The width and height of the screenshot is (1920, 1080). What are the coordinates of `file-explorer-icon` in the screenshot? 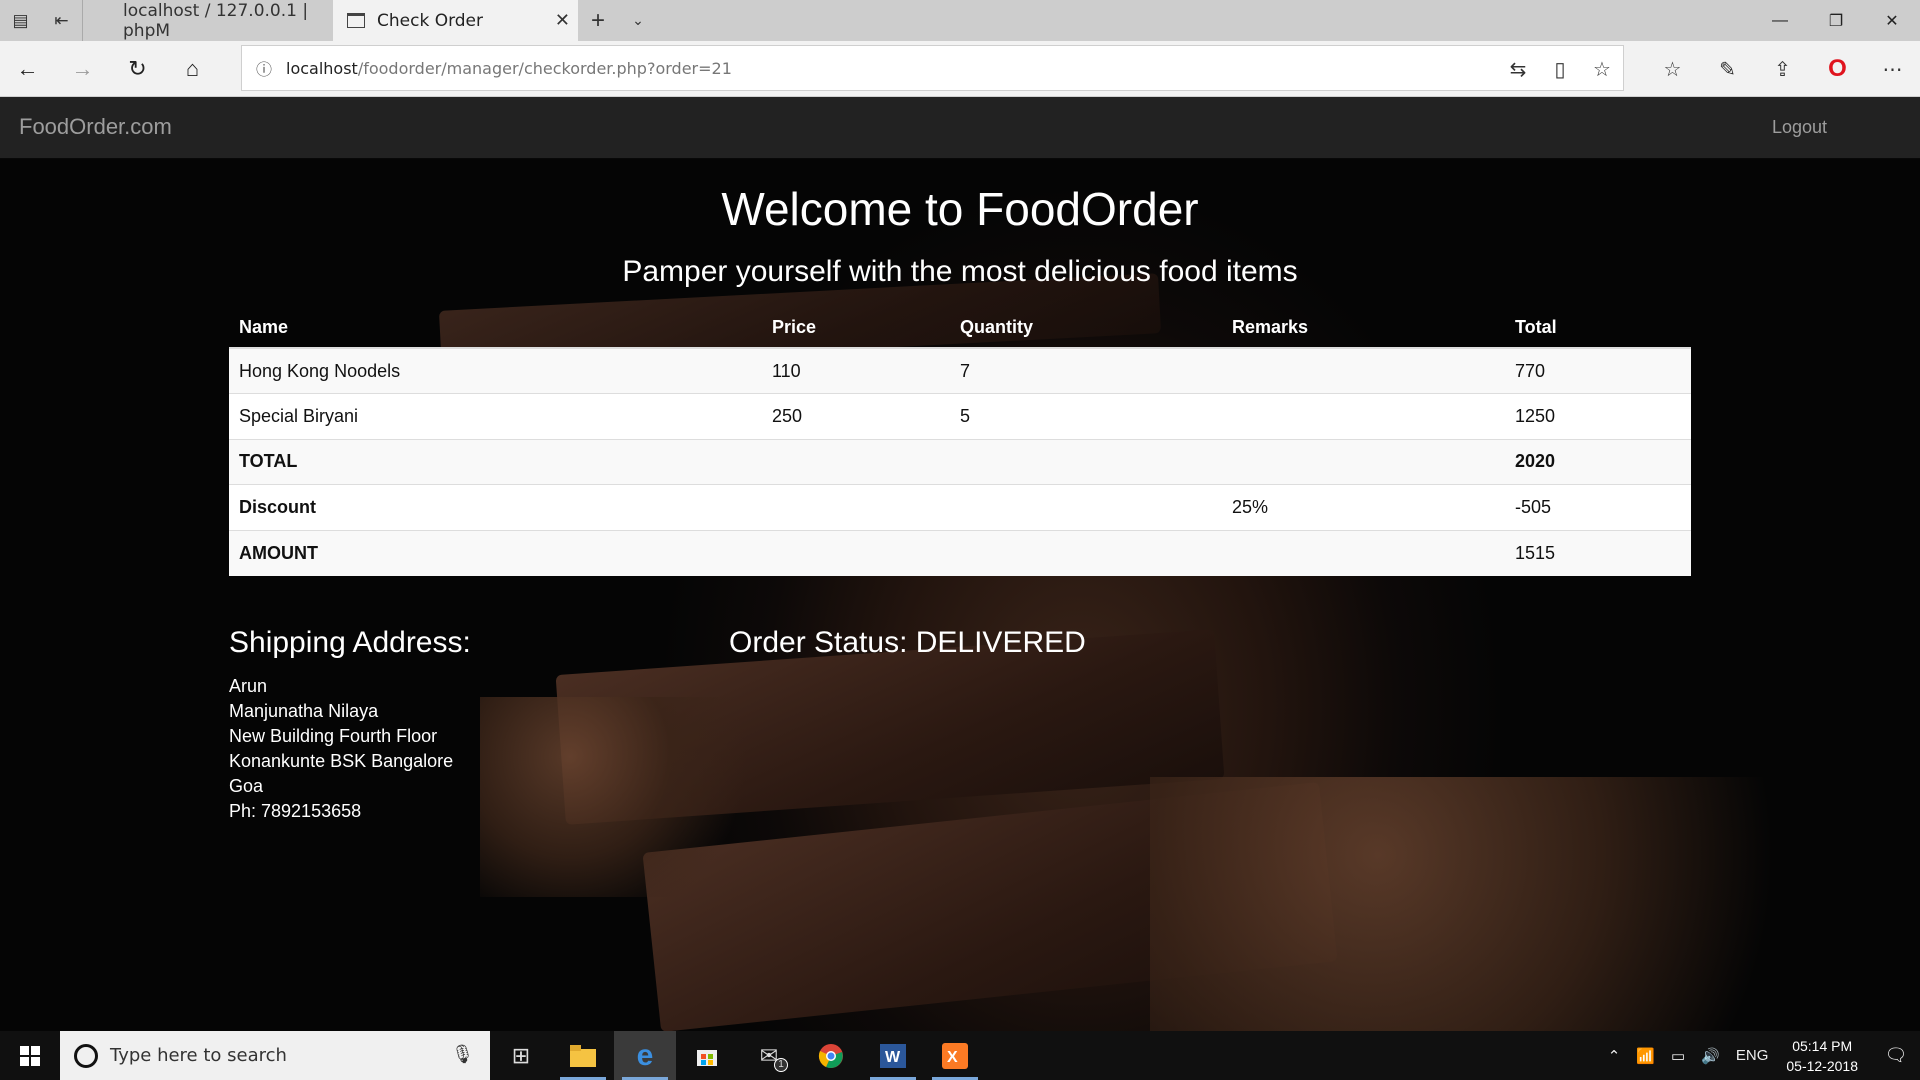 It's located at (583, 1055).